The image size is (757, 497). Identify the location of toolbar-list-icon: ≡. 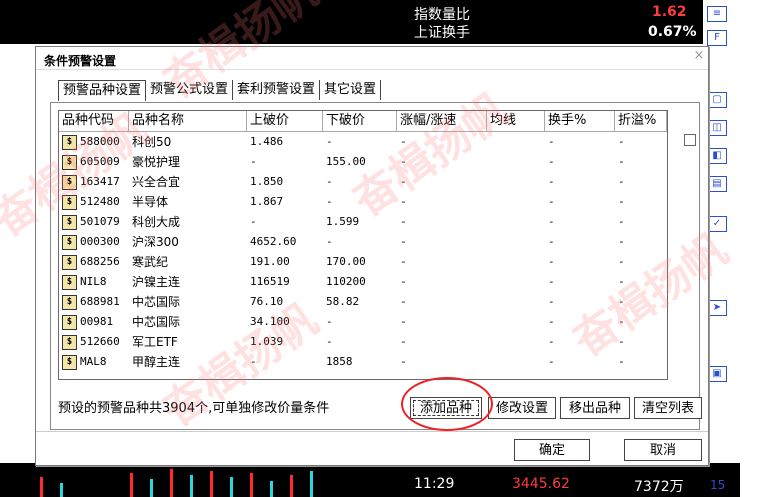
(717, 14).